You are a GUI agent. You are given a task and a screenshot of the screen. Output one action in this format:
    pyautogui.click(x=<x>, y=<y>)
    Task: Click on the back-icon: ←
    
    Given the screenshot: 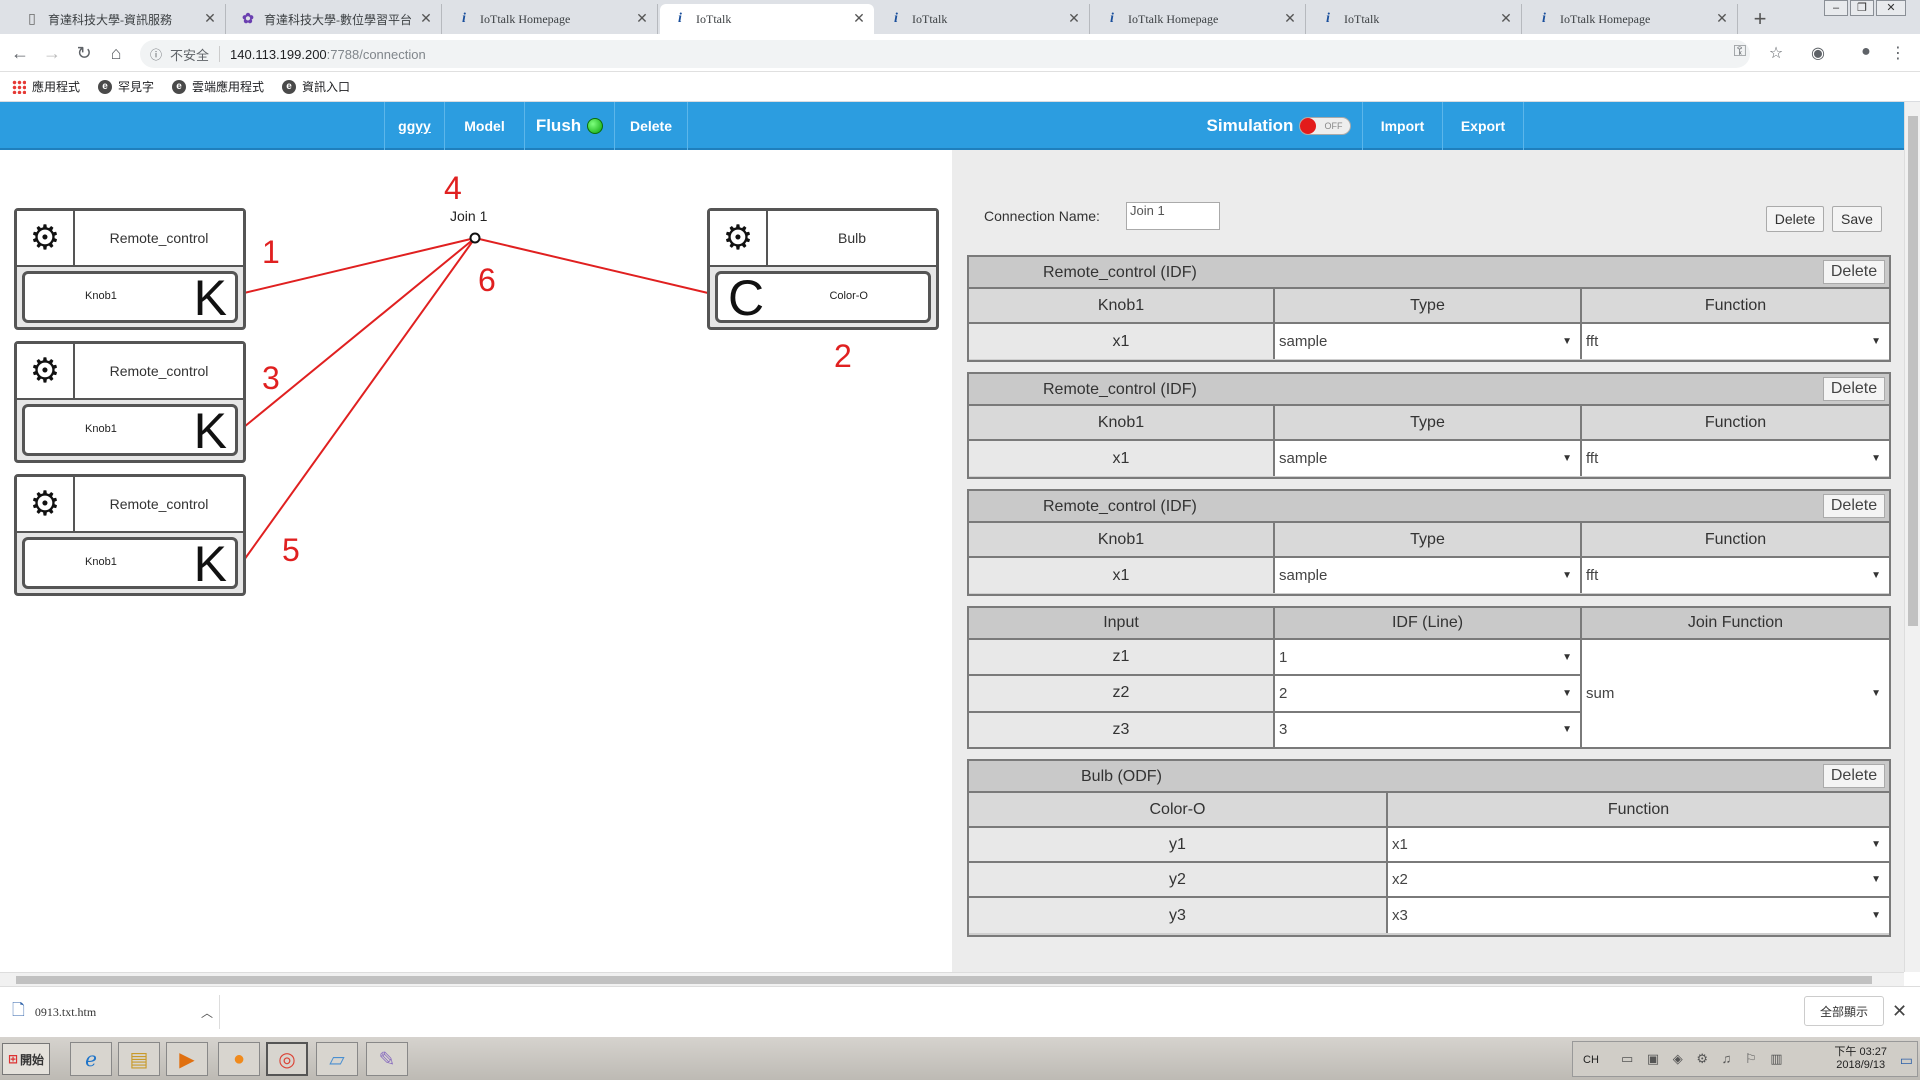 What is the action you would take?
    pyautogui.click(x=20, y=53)
    